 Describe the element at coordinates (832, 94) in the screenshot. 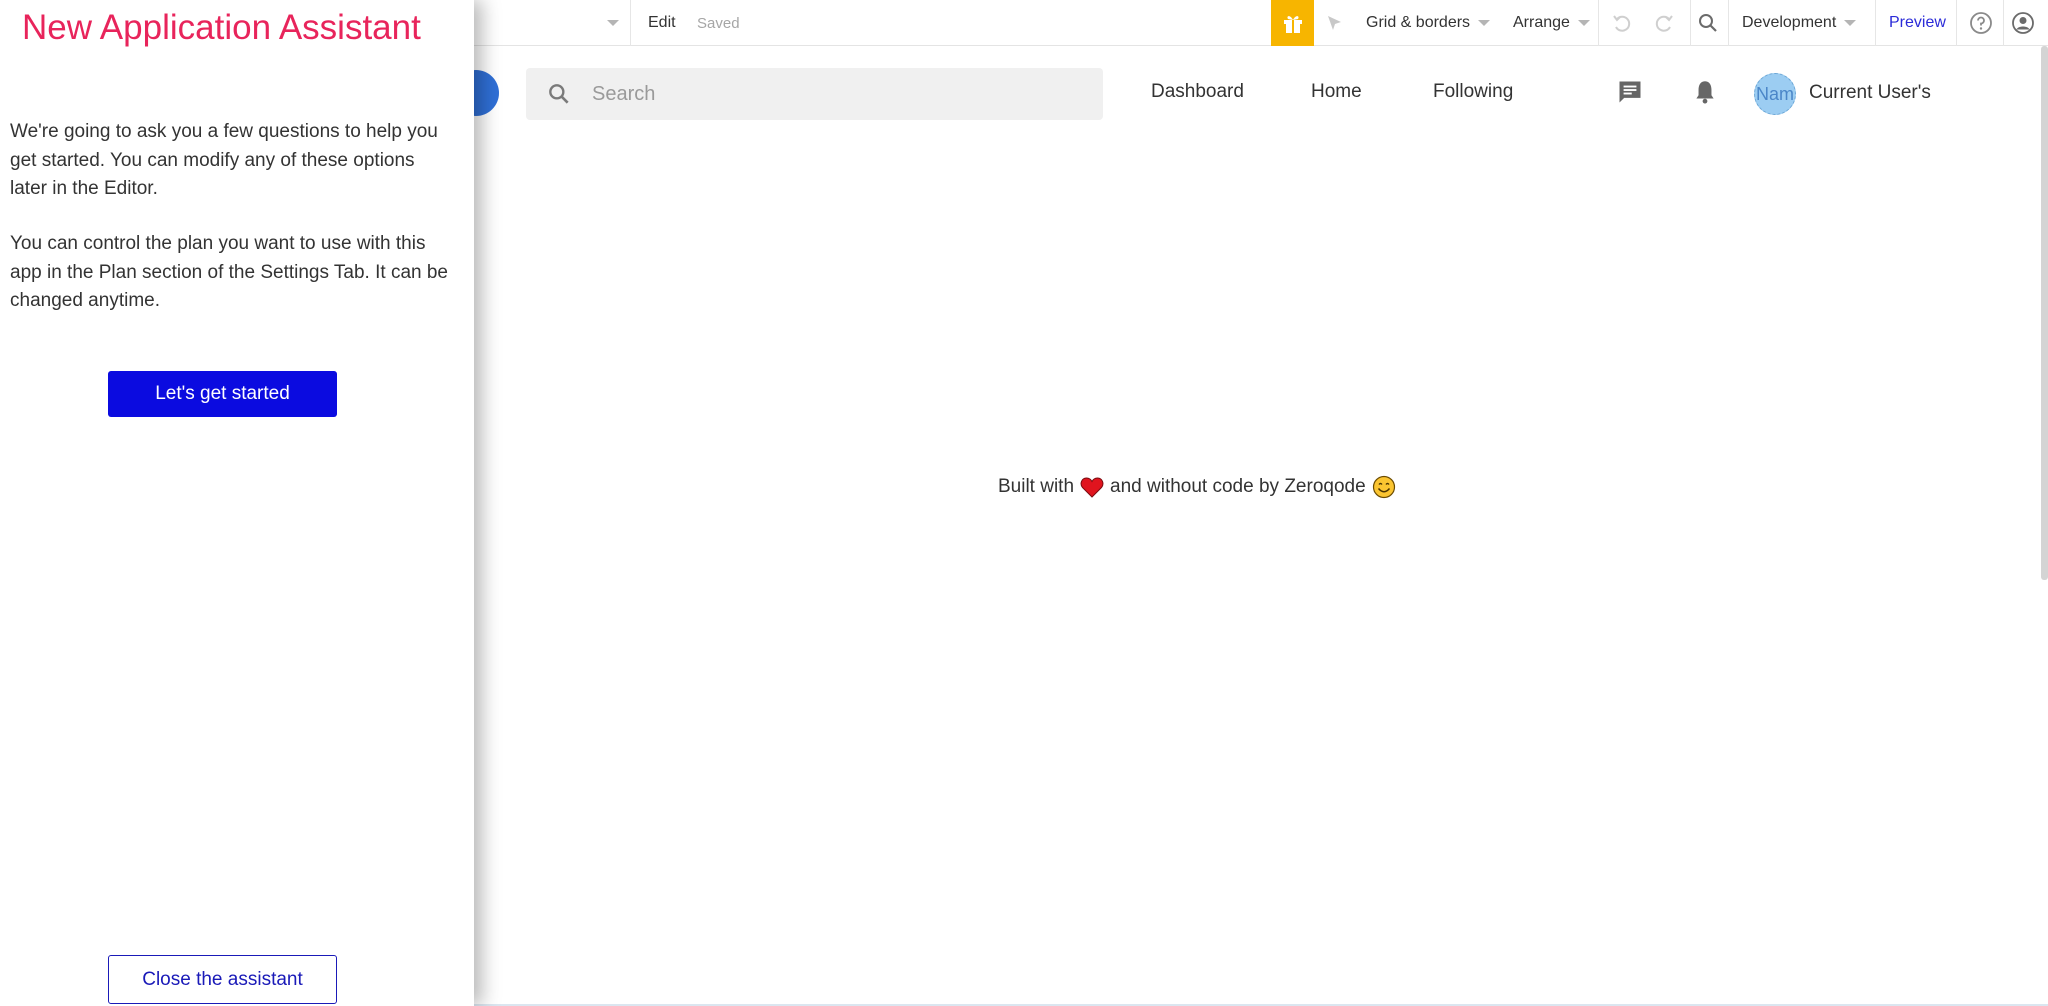

I see `search-input` at that location.